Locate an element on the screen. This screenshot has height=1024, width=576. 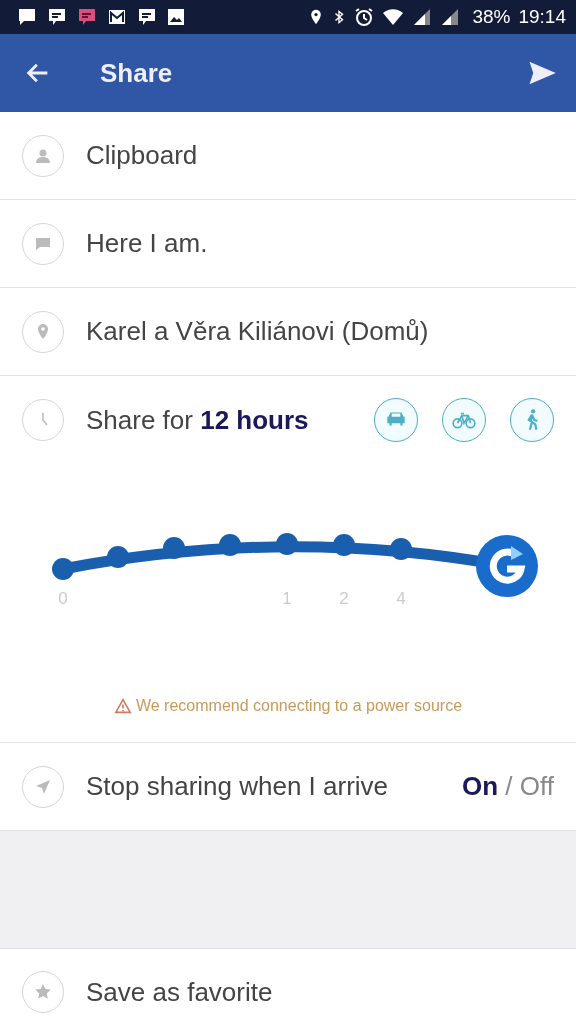
row-label: Karel a Věra Kiliánovi (Domů) is located at coordinates (257, 331).